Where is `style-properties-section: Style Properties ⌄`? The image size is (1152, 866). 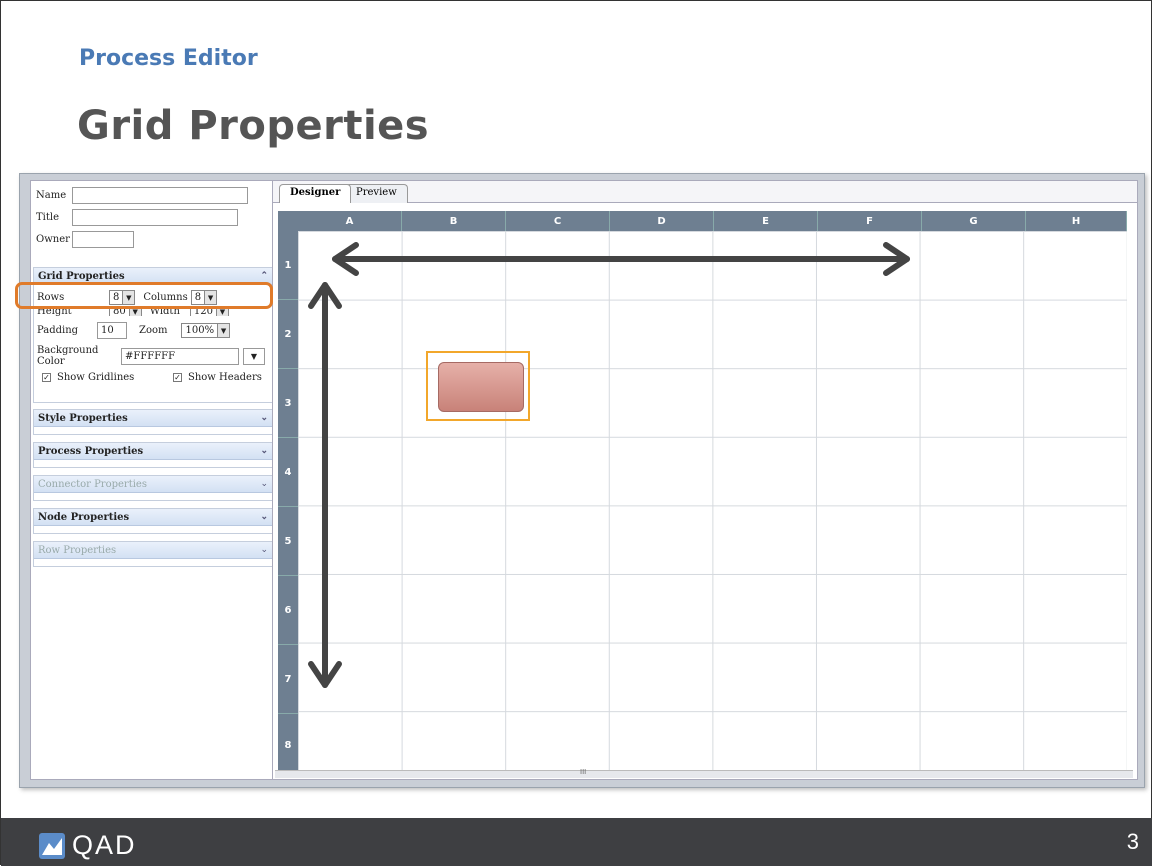
style-properties-section: Style Properties ⌄ is located at coordinates (153, 422).